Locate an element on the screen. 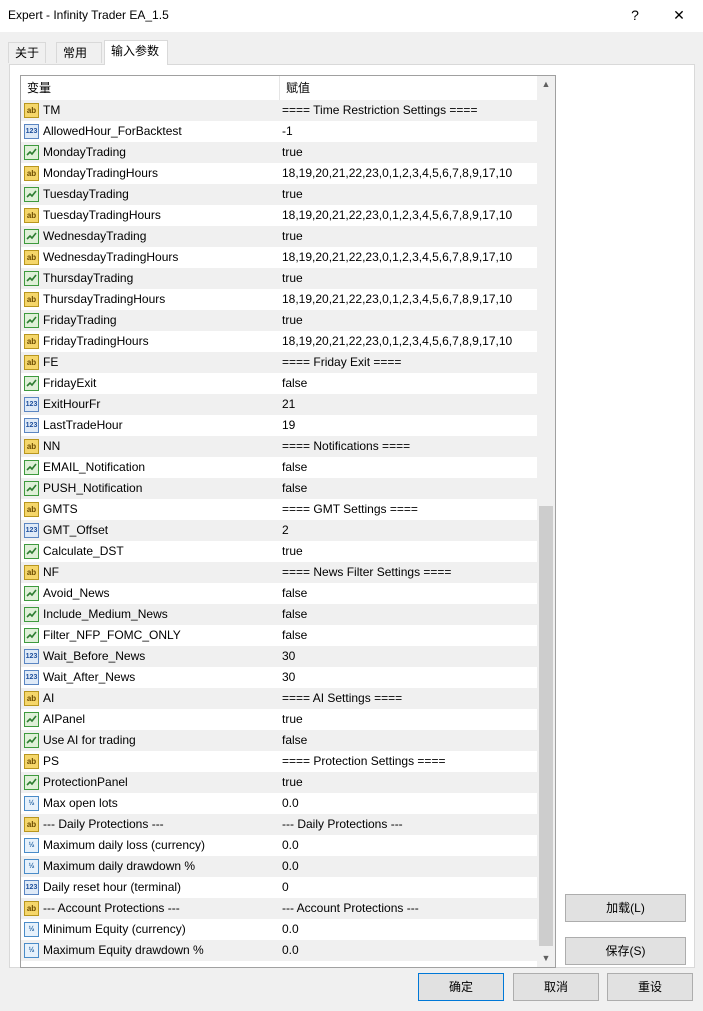 The height and width of the screenshot is (1011, 703). param-row: ½ Minimum Equity (currency) 0.0 is located at coordinates (279, 929).